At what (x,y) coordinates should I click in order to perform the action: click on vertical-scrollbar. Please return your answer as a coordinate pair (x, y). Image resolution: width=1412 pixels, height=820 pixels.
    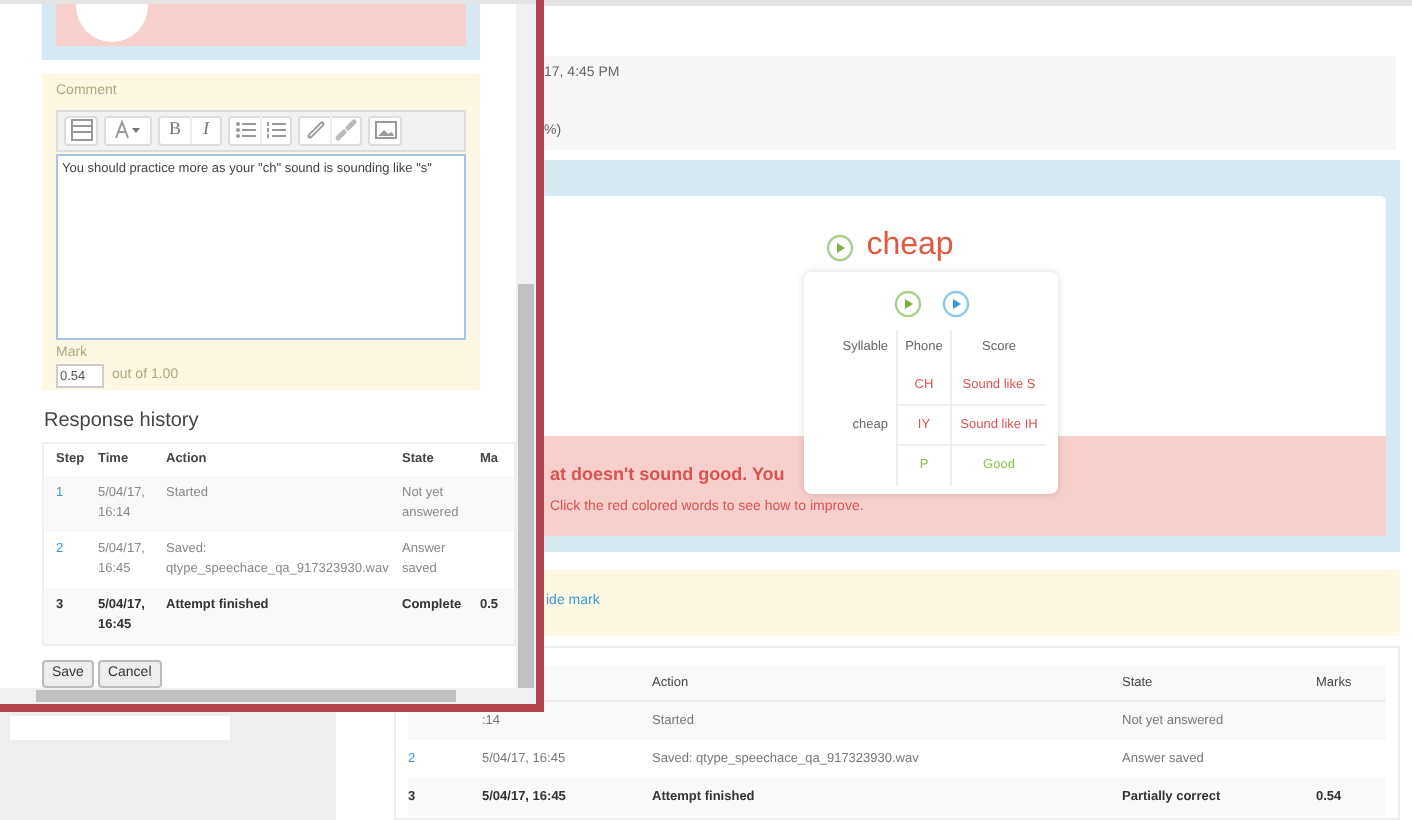
    Looking at the image, I should click on (526, 346).